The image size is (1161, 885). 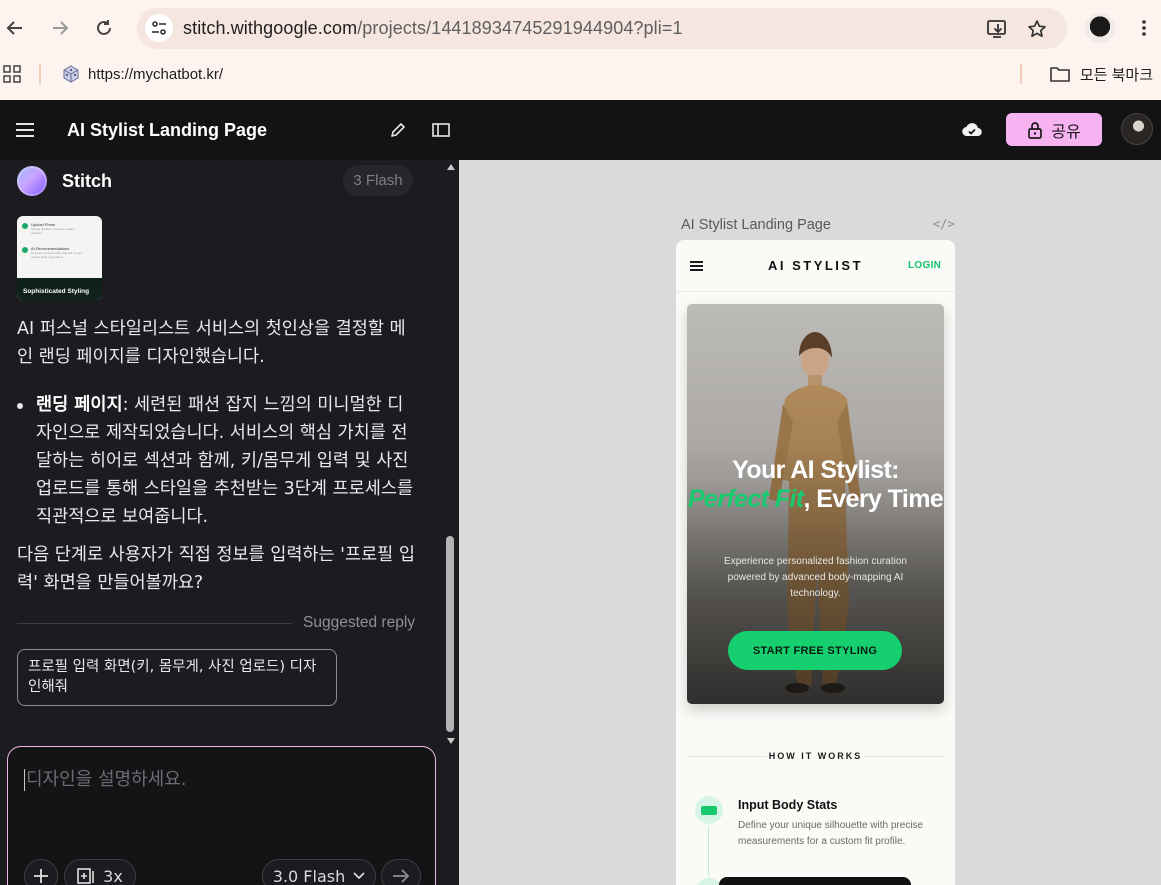 I want to click on dice-favicon-icon, so click(x=71, y=74).